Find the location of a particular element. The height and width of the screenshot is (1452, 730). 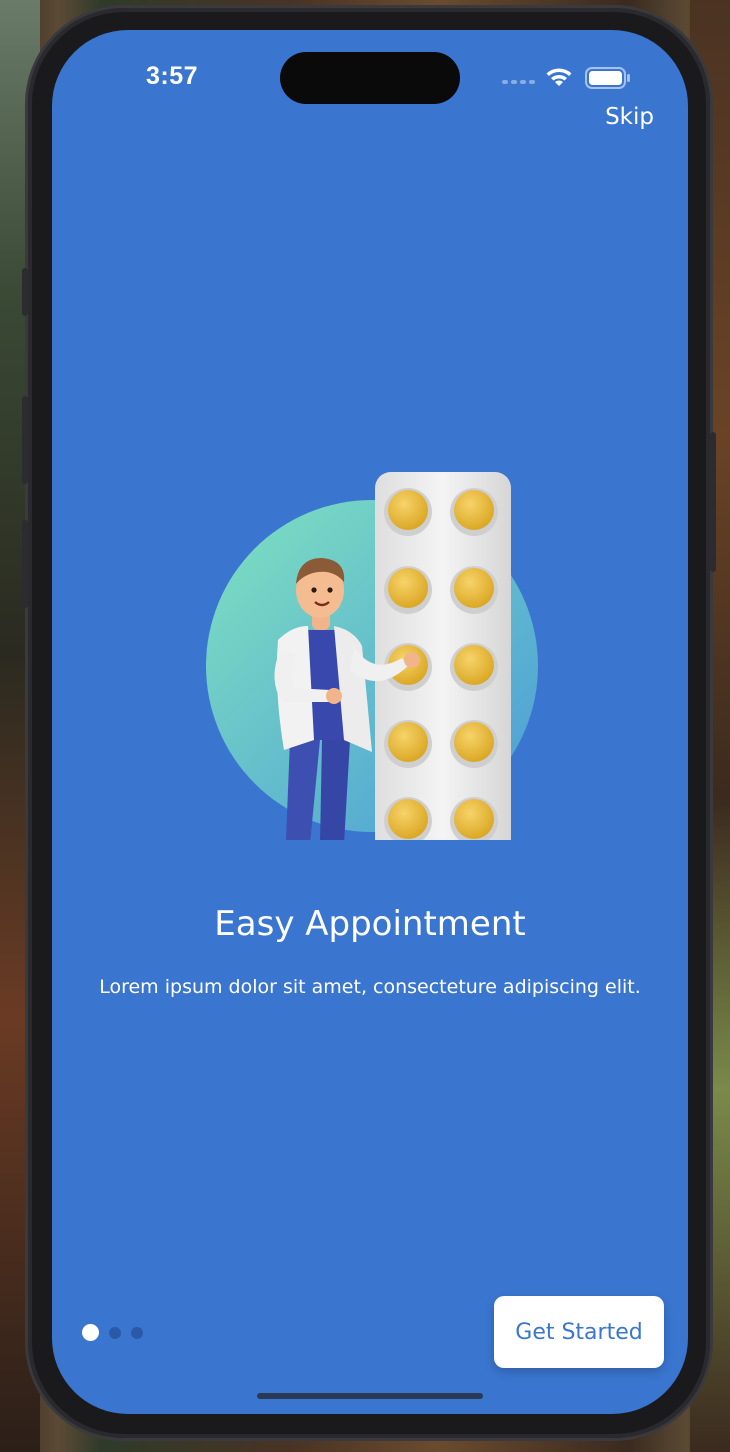

dynamic-island is located at coordinates (370, 78).